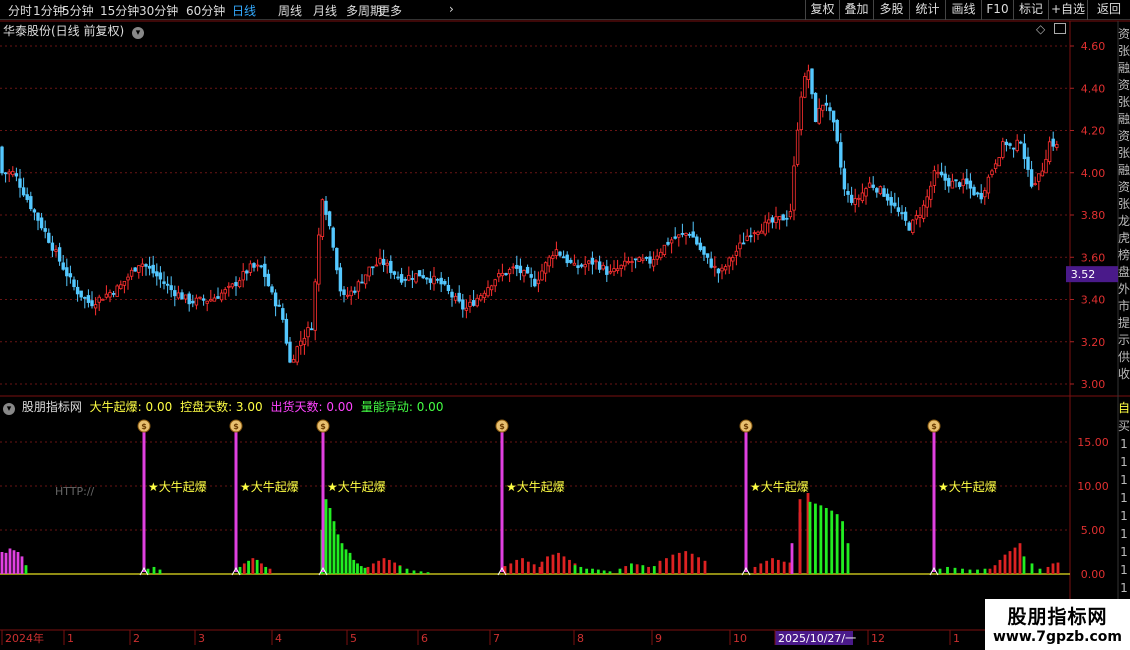 The width and height of the screenshot is (1130, 650). What do you see at coordinates (1124, 119) in the screenshot?
I see `side-panel-text: 融` at bounding box center [1124, 119].